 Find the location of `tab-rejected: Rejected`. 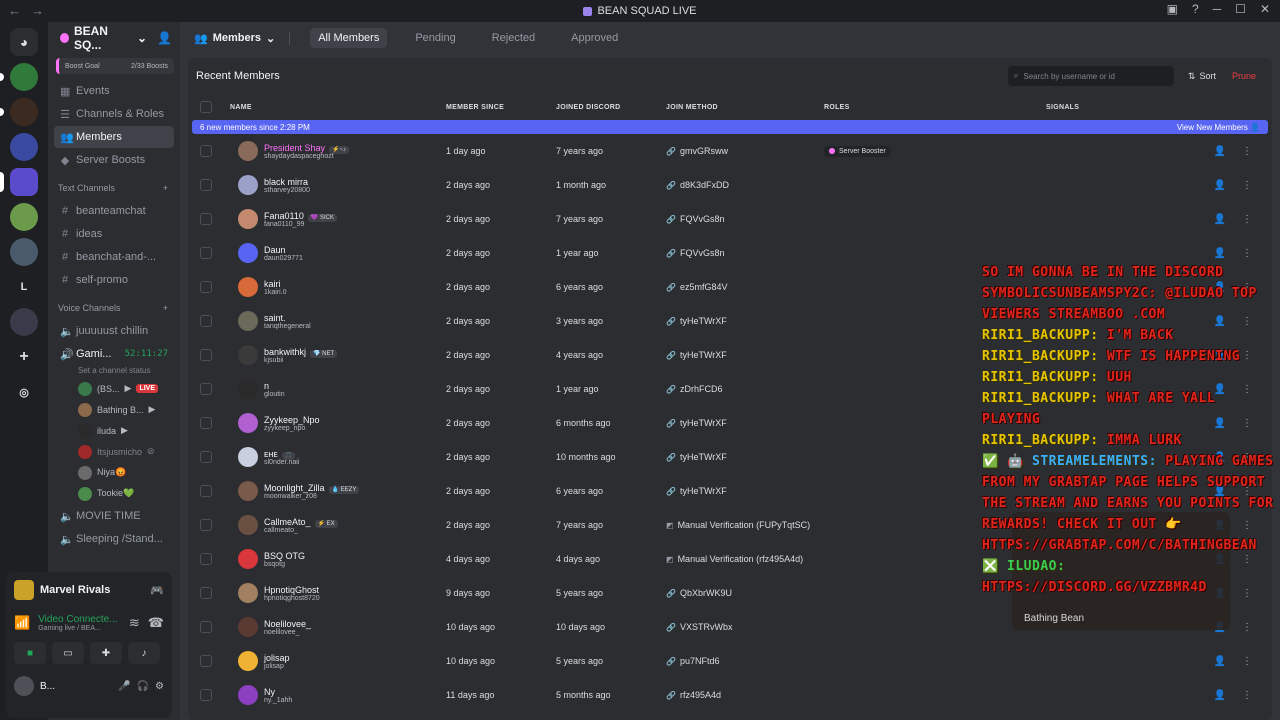

tab-rejected: Rejected is located at coordinates (513, 38).